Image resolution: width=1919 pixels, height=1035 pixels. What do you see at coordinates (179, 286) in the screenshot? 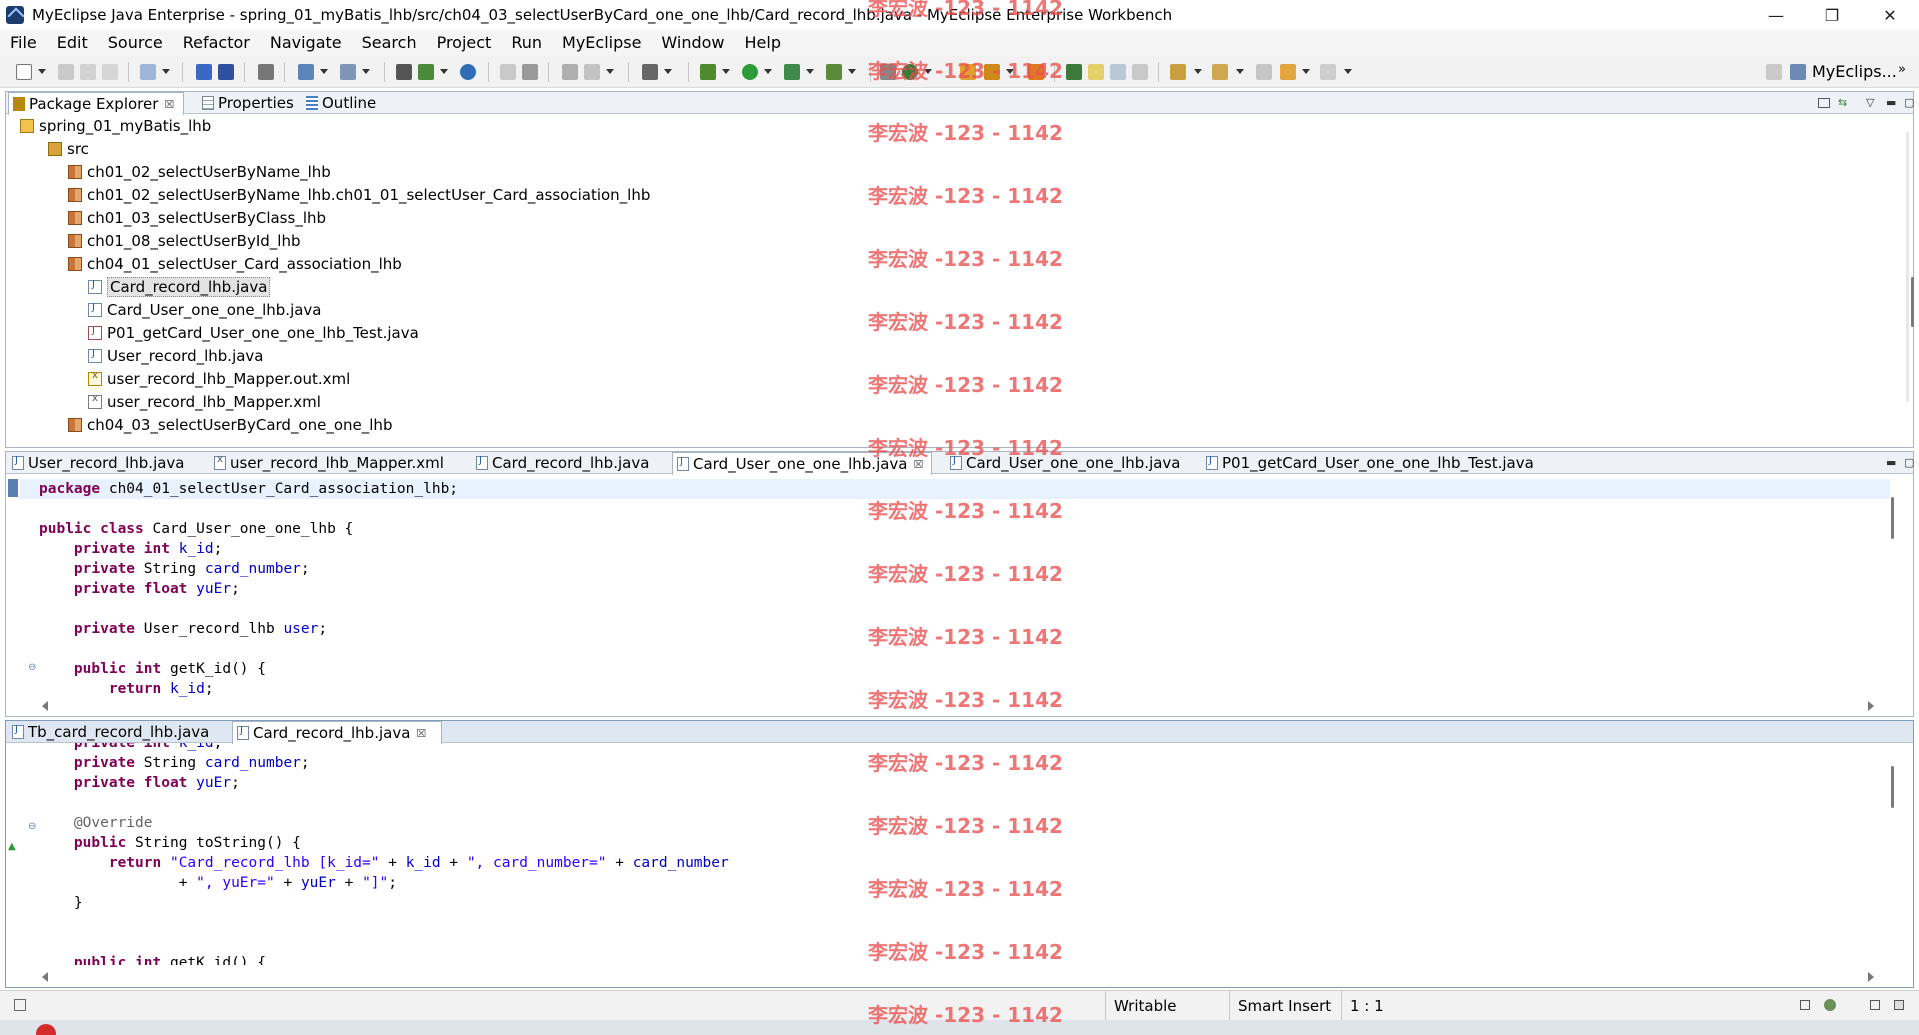
I see `tree-item-file-selected: Card_record_lhb.java` at bounding box center [179, 286].